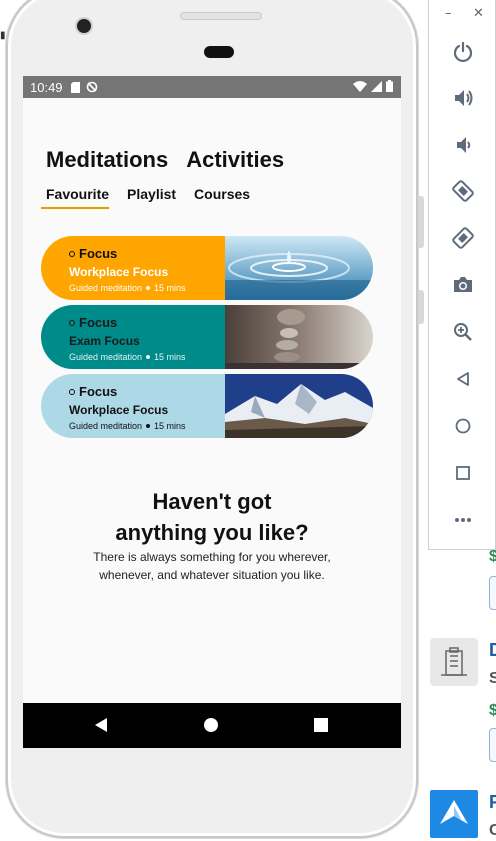 Image resolution: width=496 pixels, height=841 pixels. What do you see at coordinates (492, 650) in the screenshot?
I see `background-title-mid: D` at bounding box center [492, 650].